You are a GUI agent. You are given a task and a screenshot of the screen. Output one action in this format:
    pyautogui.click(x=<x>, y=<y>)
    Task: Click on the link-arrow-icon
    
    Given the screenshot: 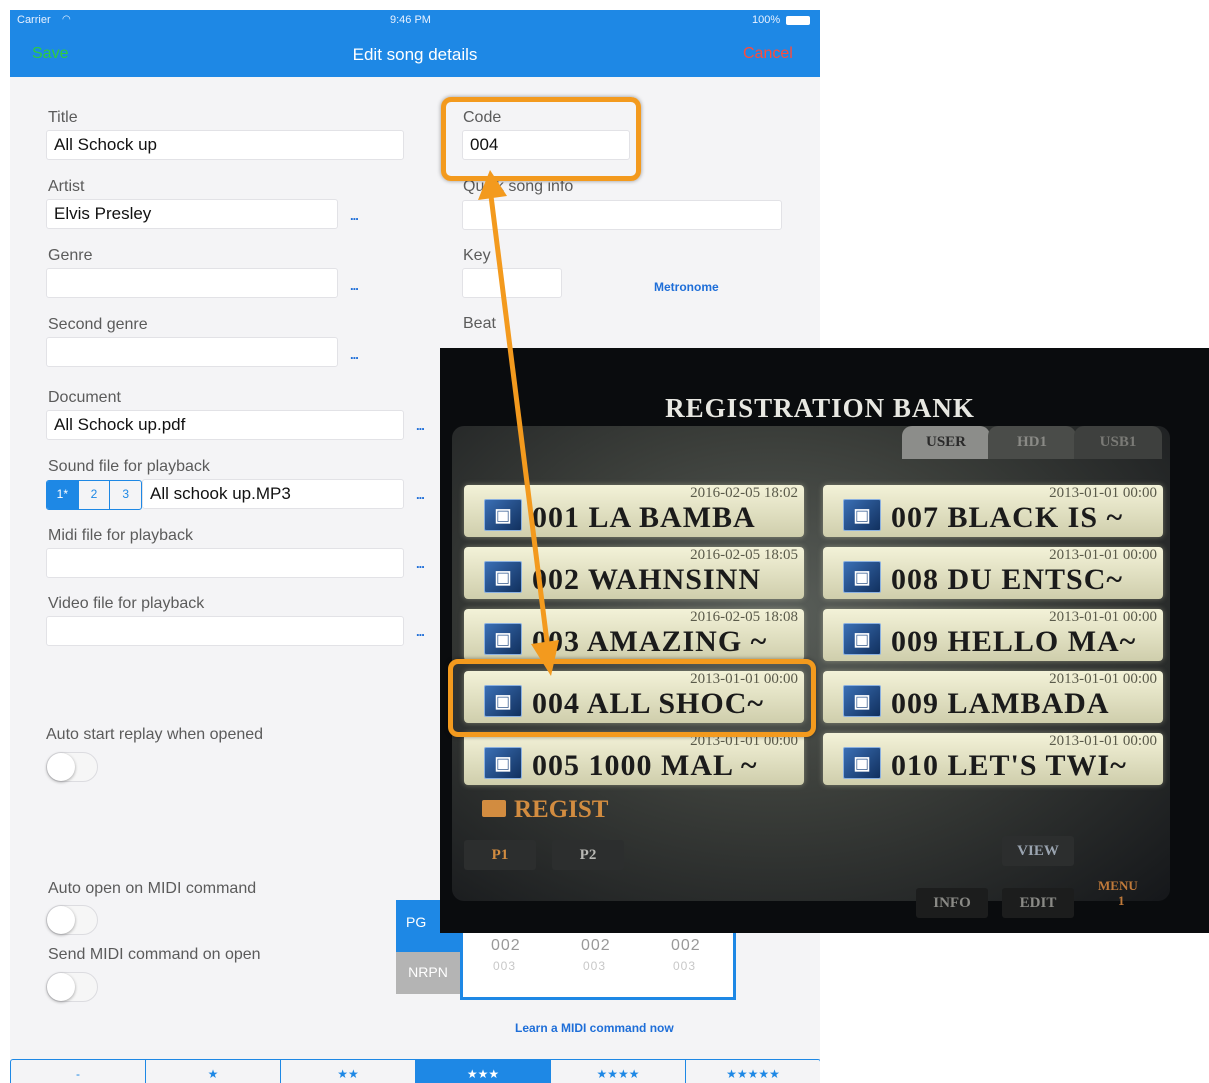 What is the action you would take?
    pyautogui.click(x=518, y=423)
    